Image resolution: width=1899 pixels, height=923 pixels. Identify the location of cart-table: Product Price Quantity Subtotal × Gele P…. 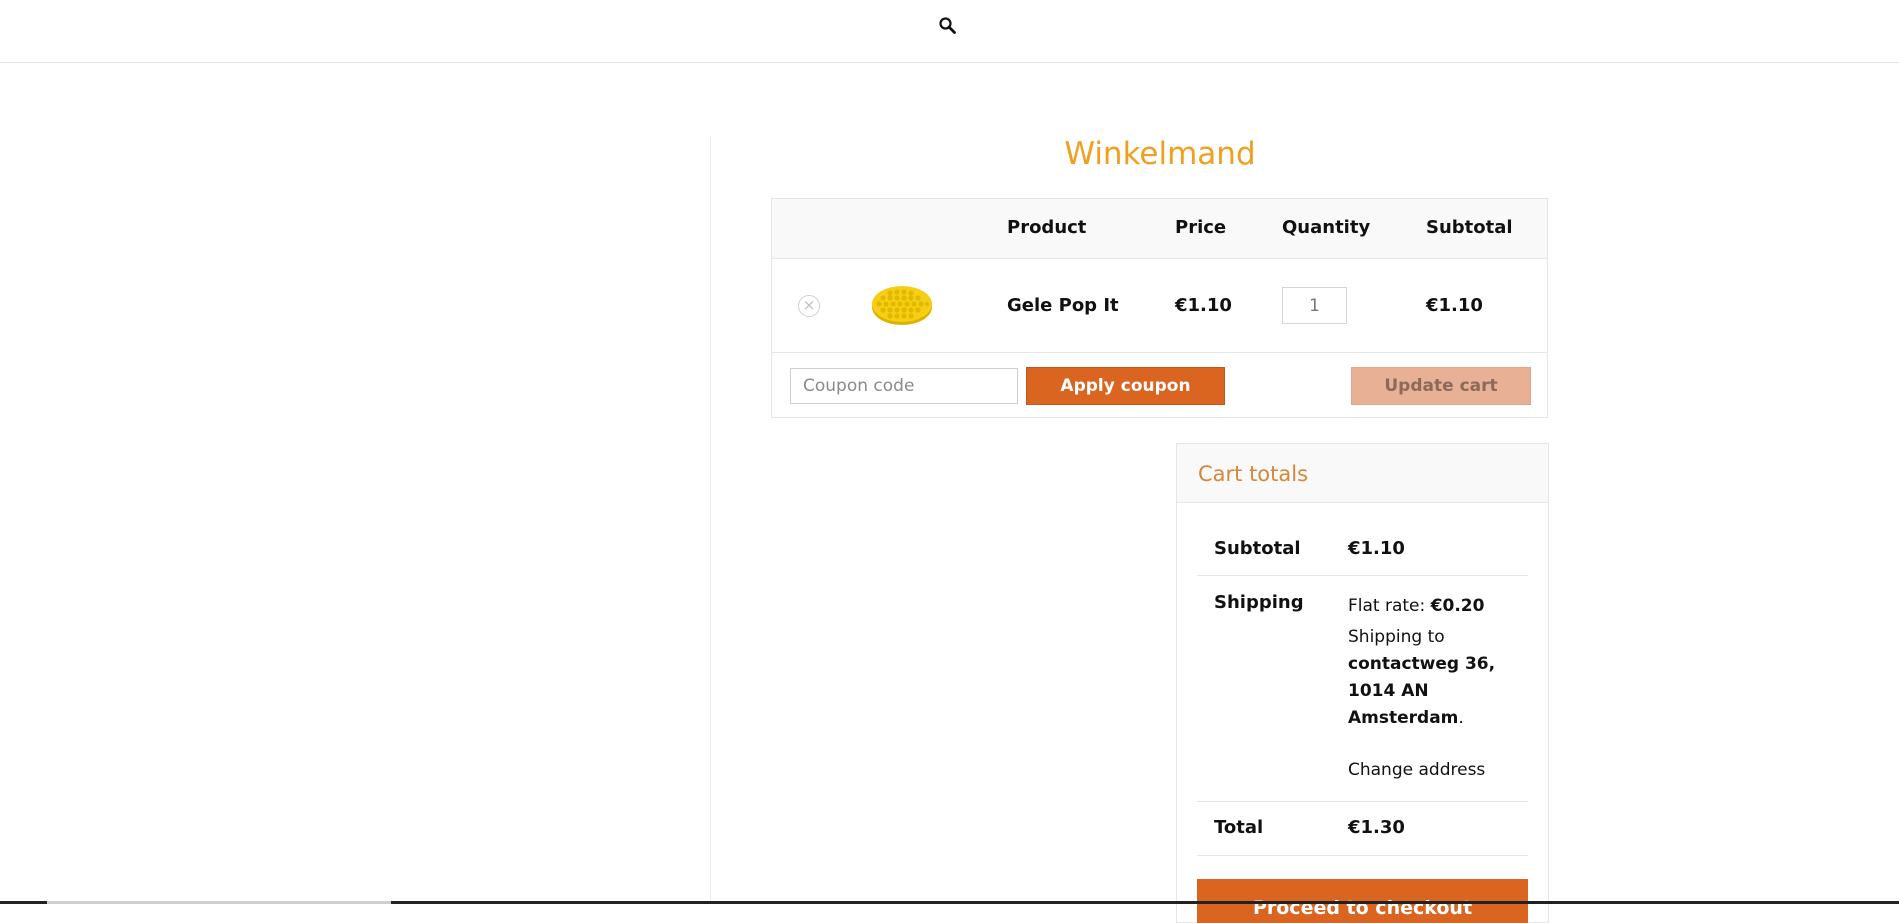
(1159, 308).